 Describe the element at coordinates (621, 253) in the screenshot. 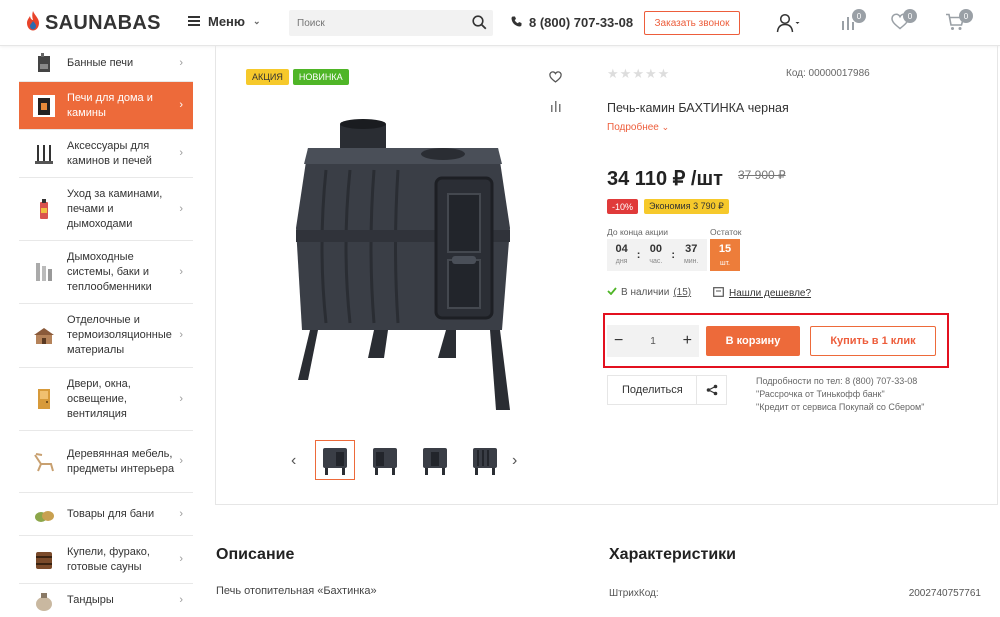

I see `timer-days: 04 дня` at that location.